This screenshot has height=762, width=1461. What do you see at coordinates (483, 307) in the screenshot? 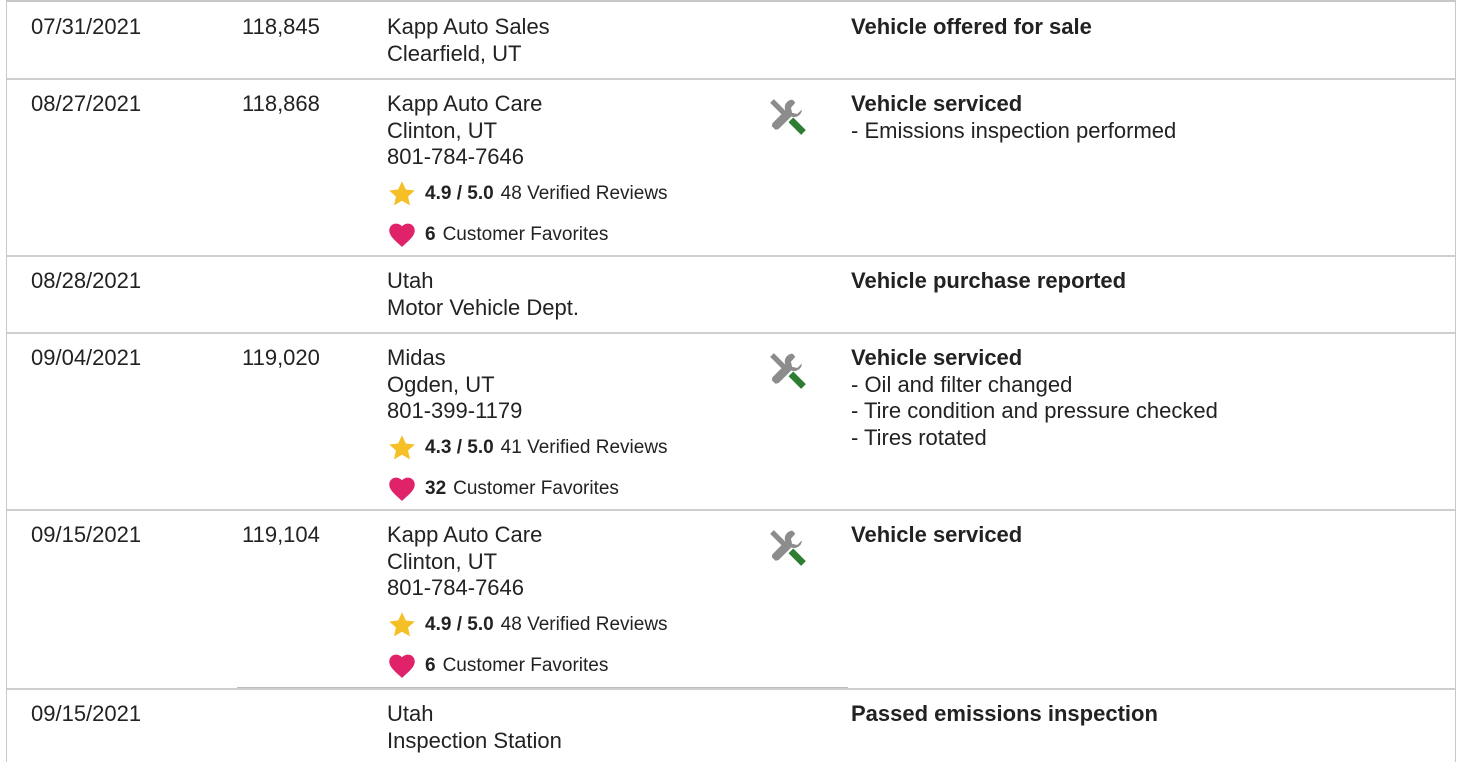
I see `source-location: Motor Vehicle Dept.` at bounding box center [483, 307].